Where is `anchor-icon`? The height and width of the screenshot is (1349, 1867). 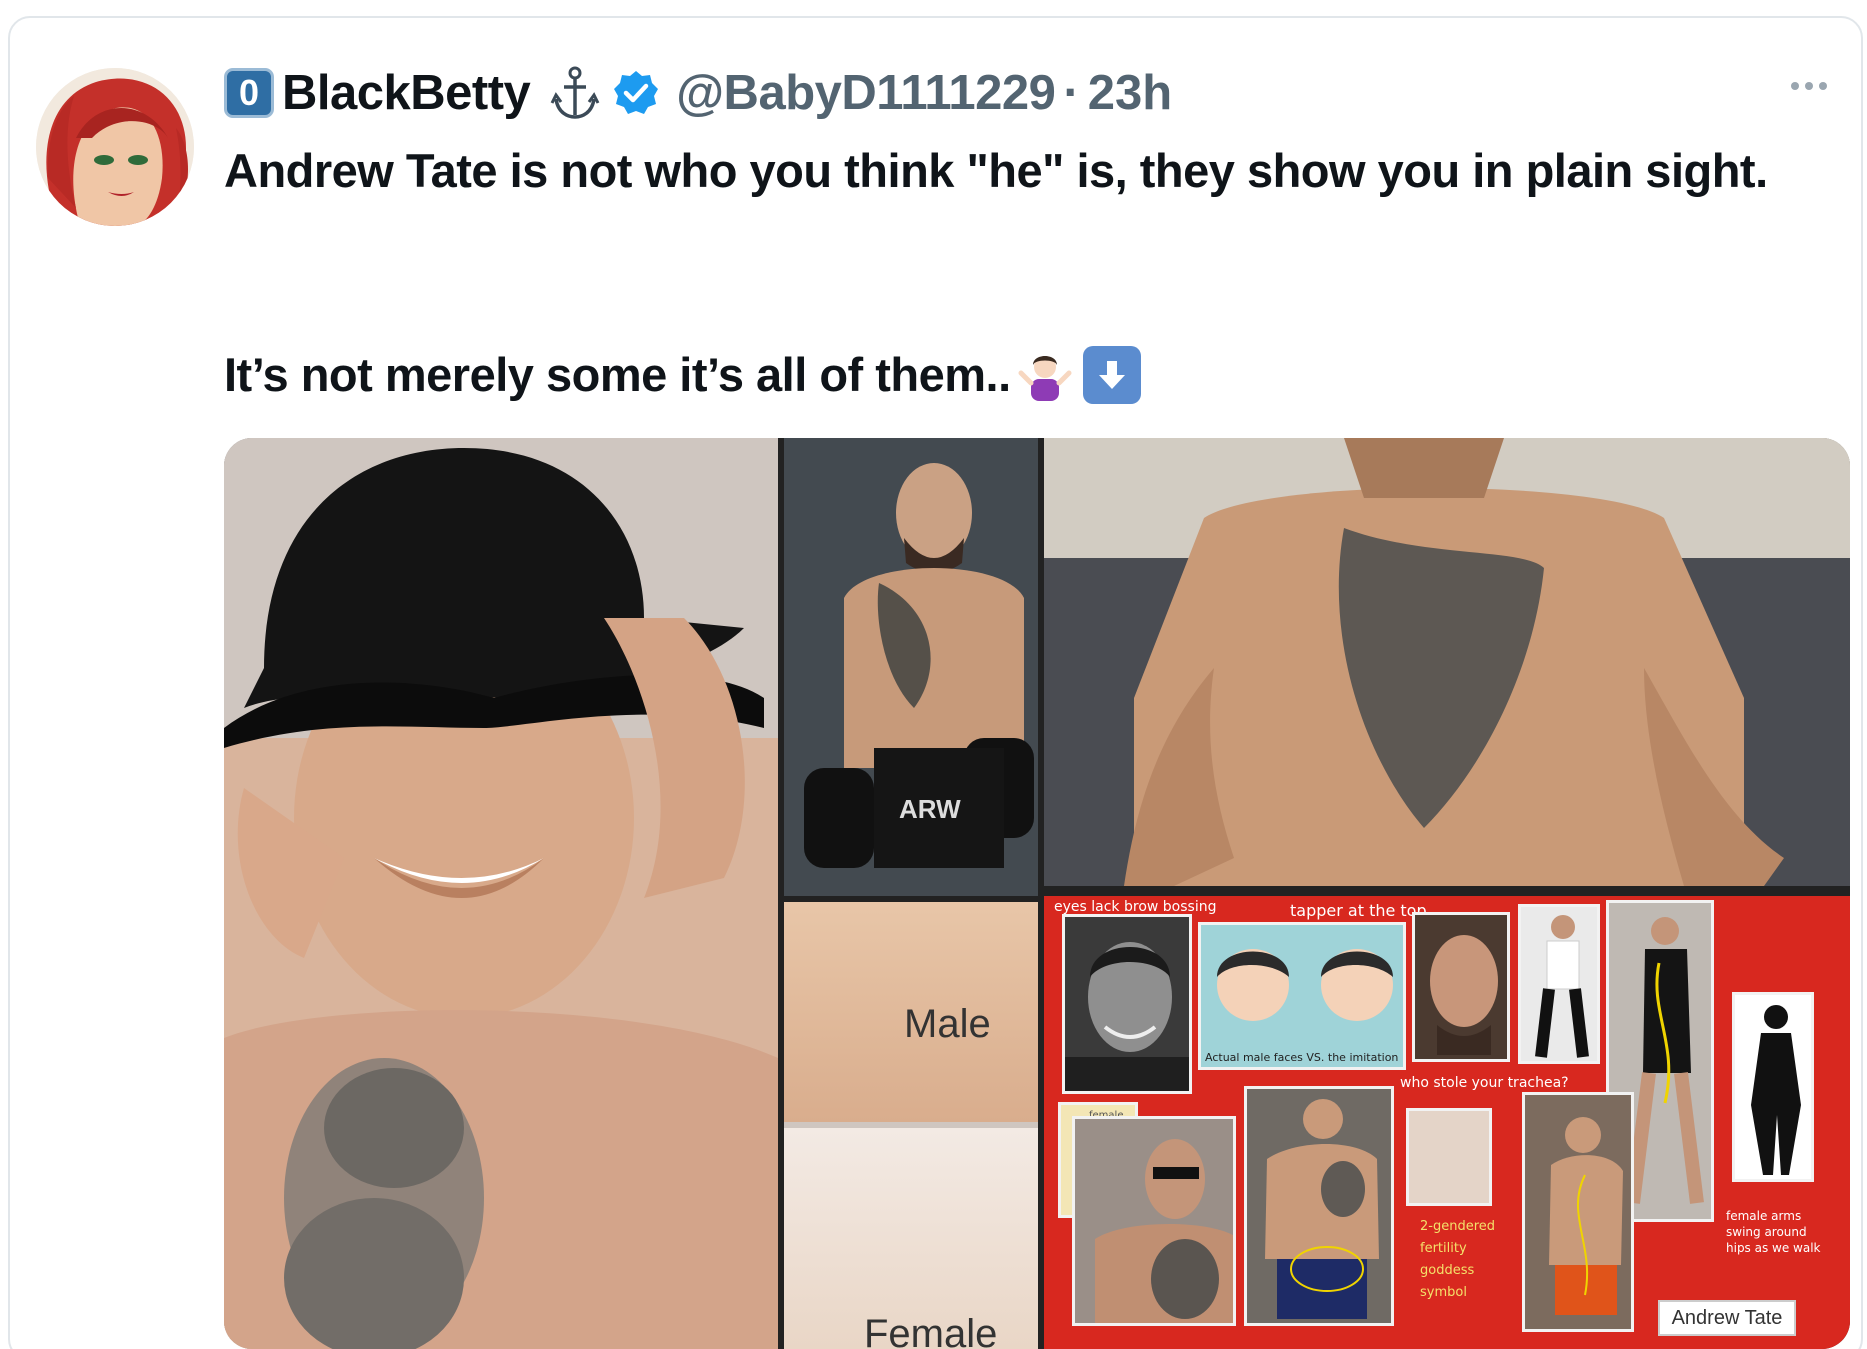
anchor-icon is located at coordinates (575, 93).